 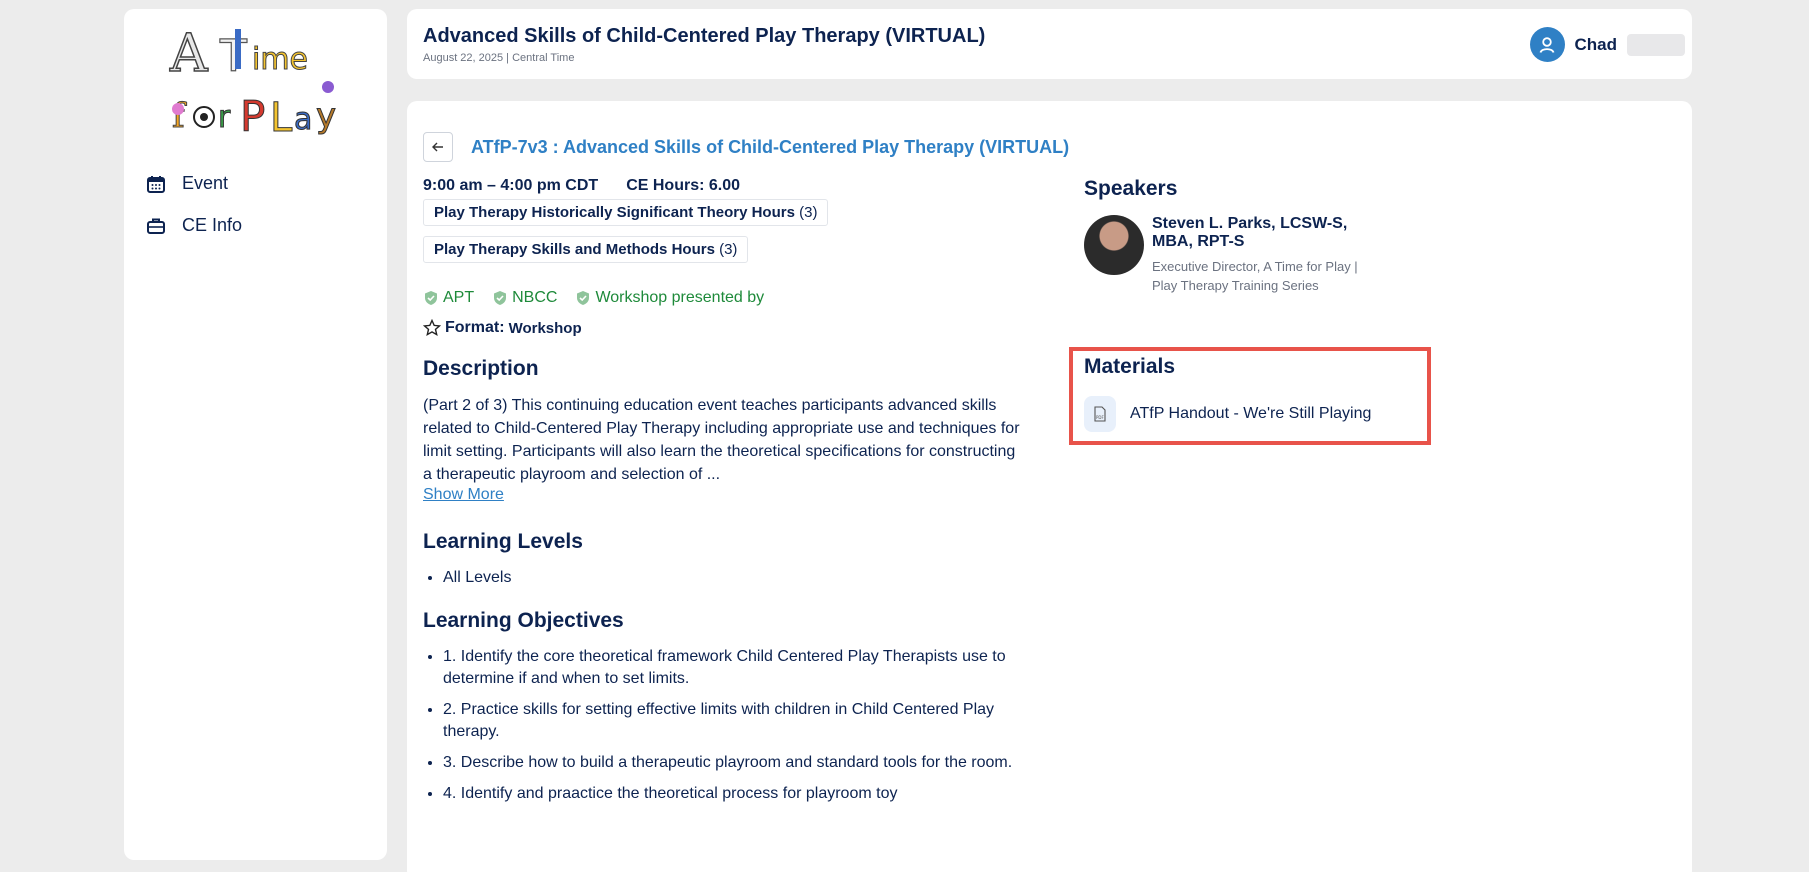 I want to click on logo-image: A T ime f r P L a y, so click(x=252, y=82).